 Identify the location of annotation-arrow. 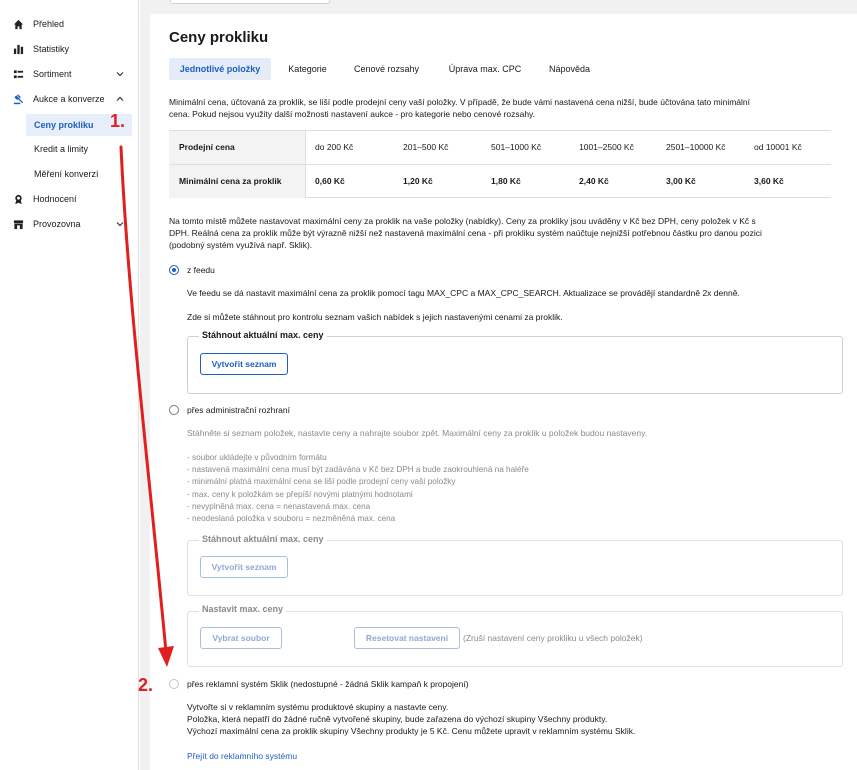
(146, 406).